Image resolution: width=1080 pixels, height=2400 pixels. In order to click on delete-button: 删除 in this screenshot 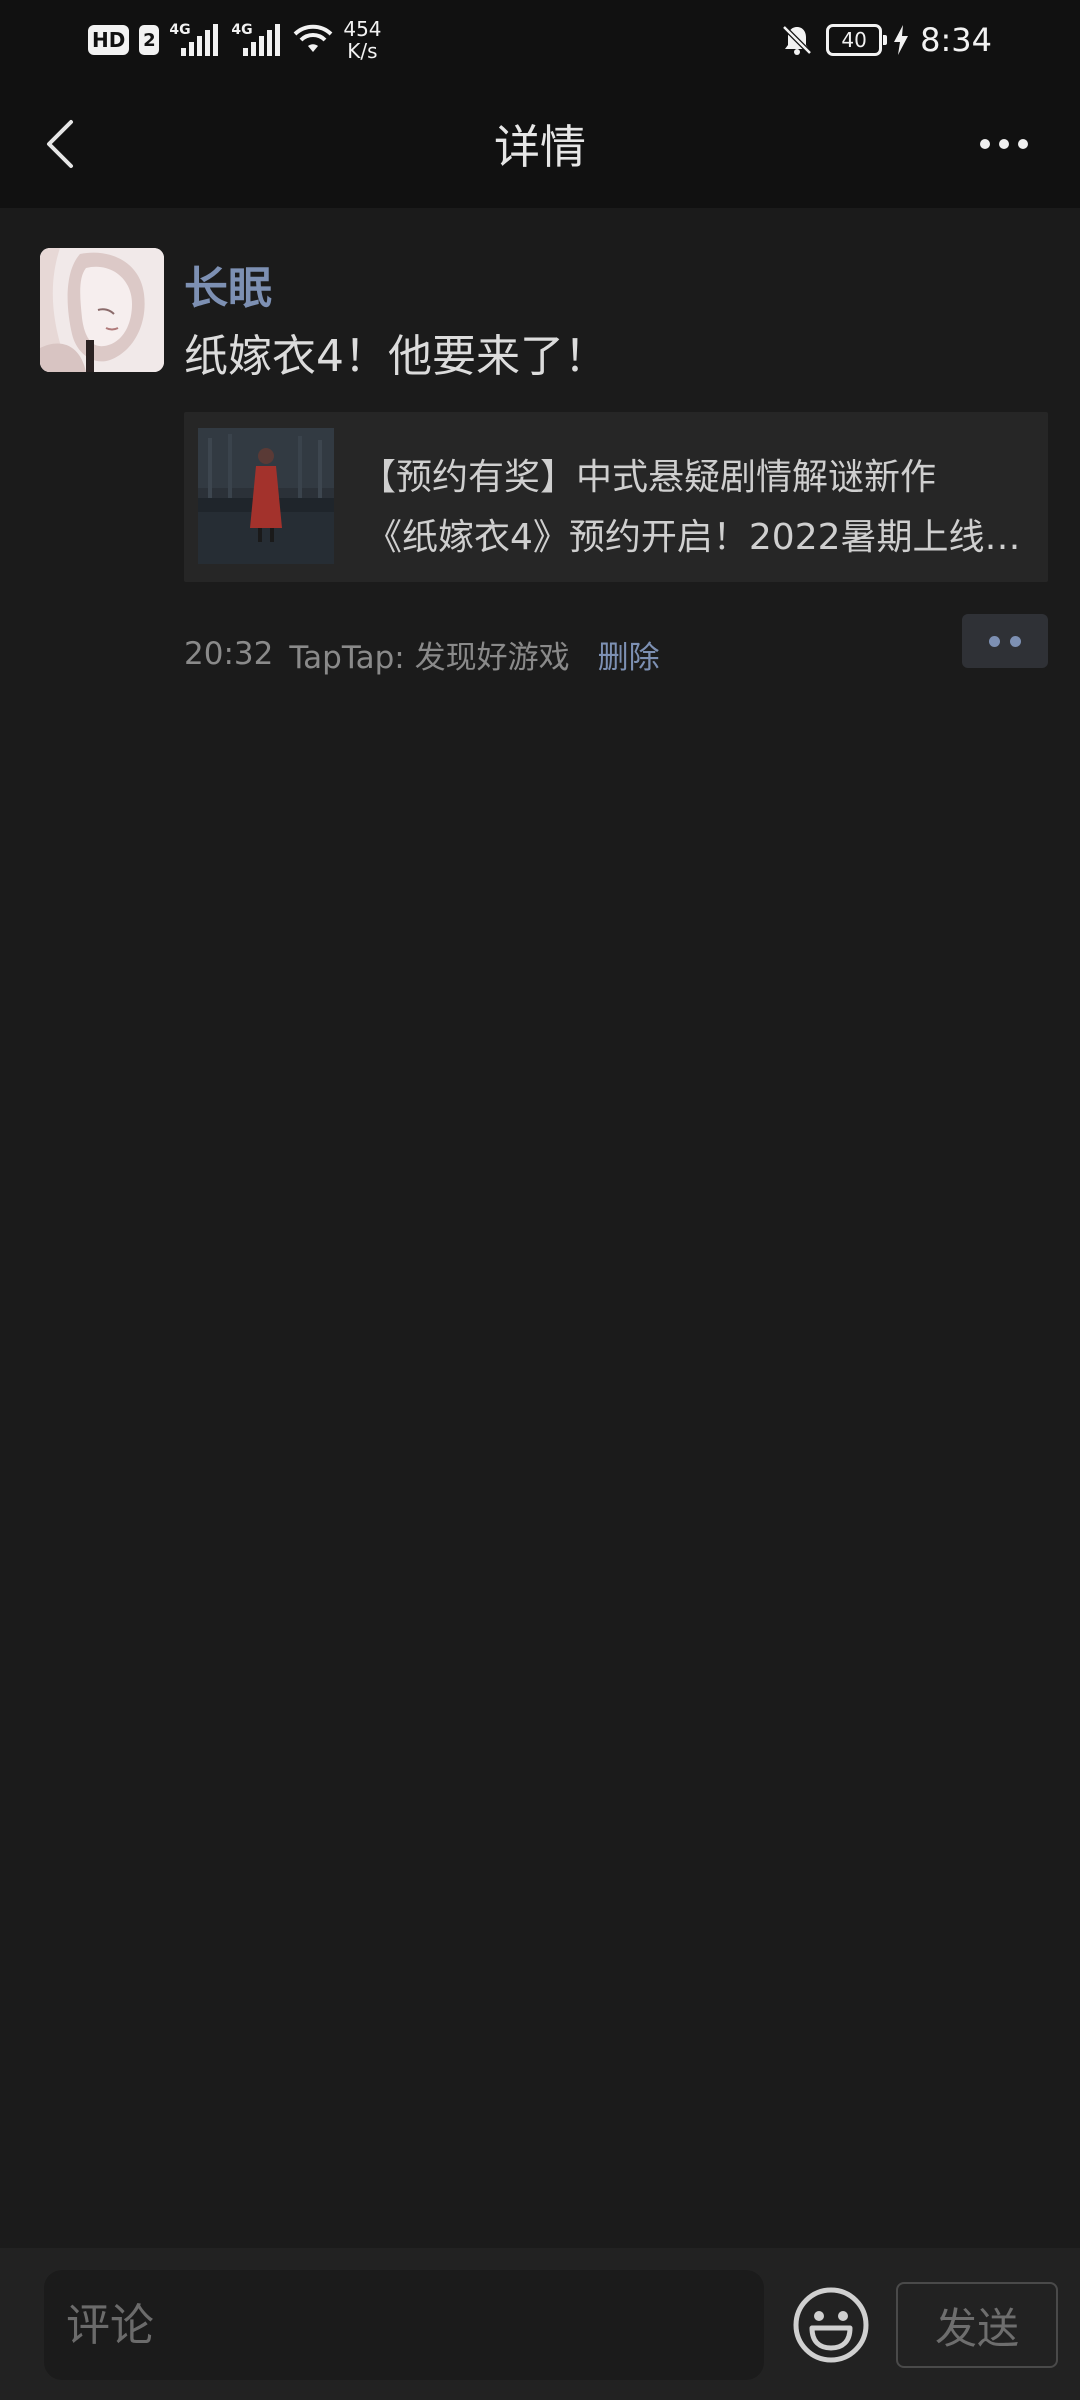, I will do `click(629, 654)`.